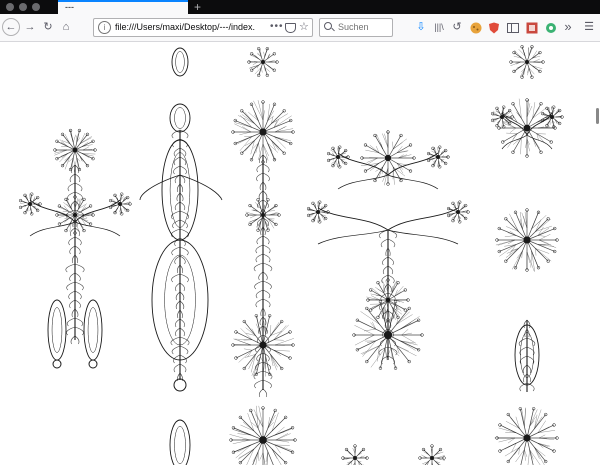  What do you see at coordinates (192, 27) in the screenshot?
I see `url-text: file:///Users/maxi/Desktop/---/index.` at bounding box center [192, 27].